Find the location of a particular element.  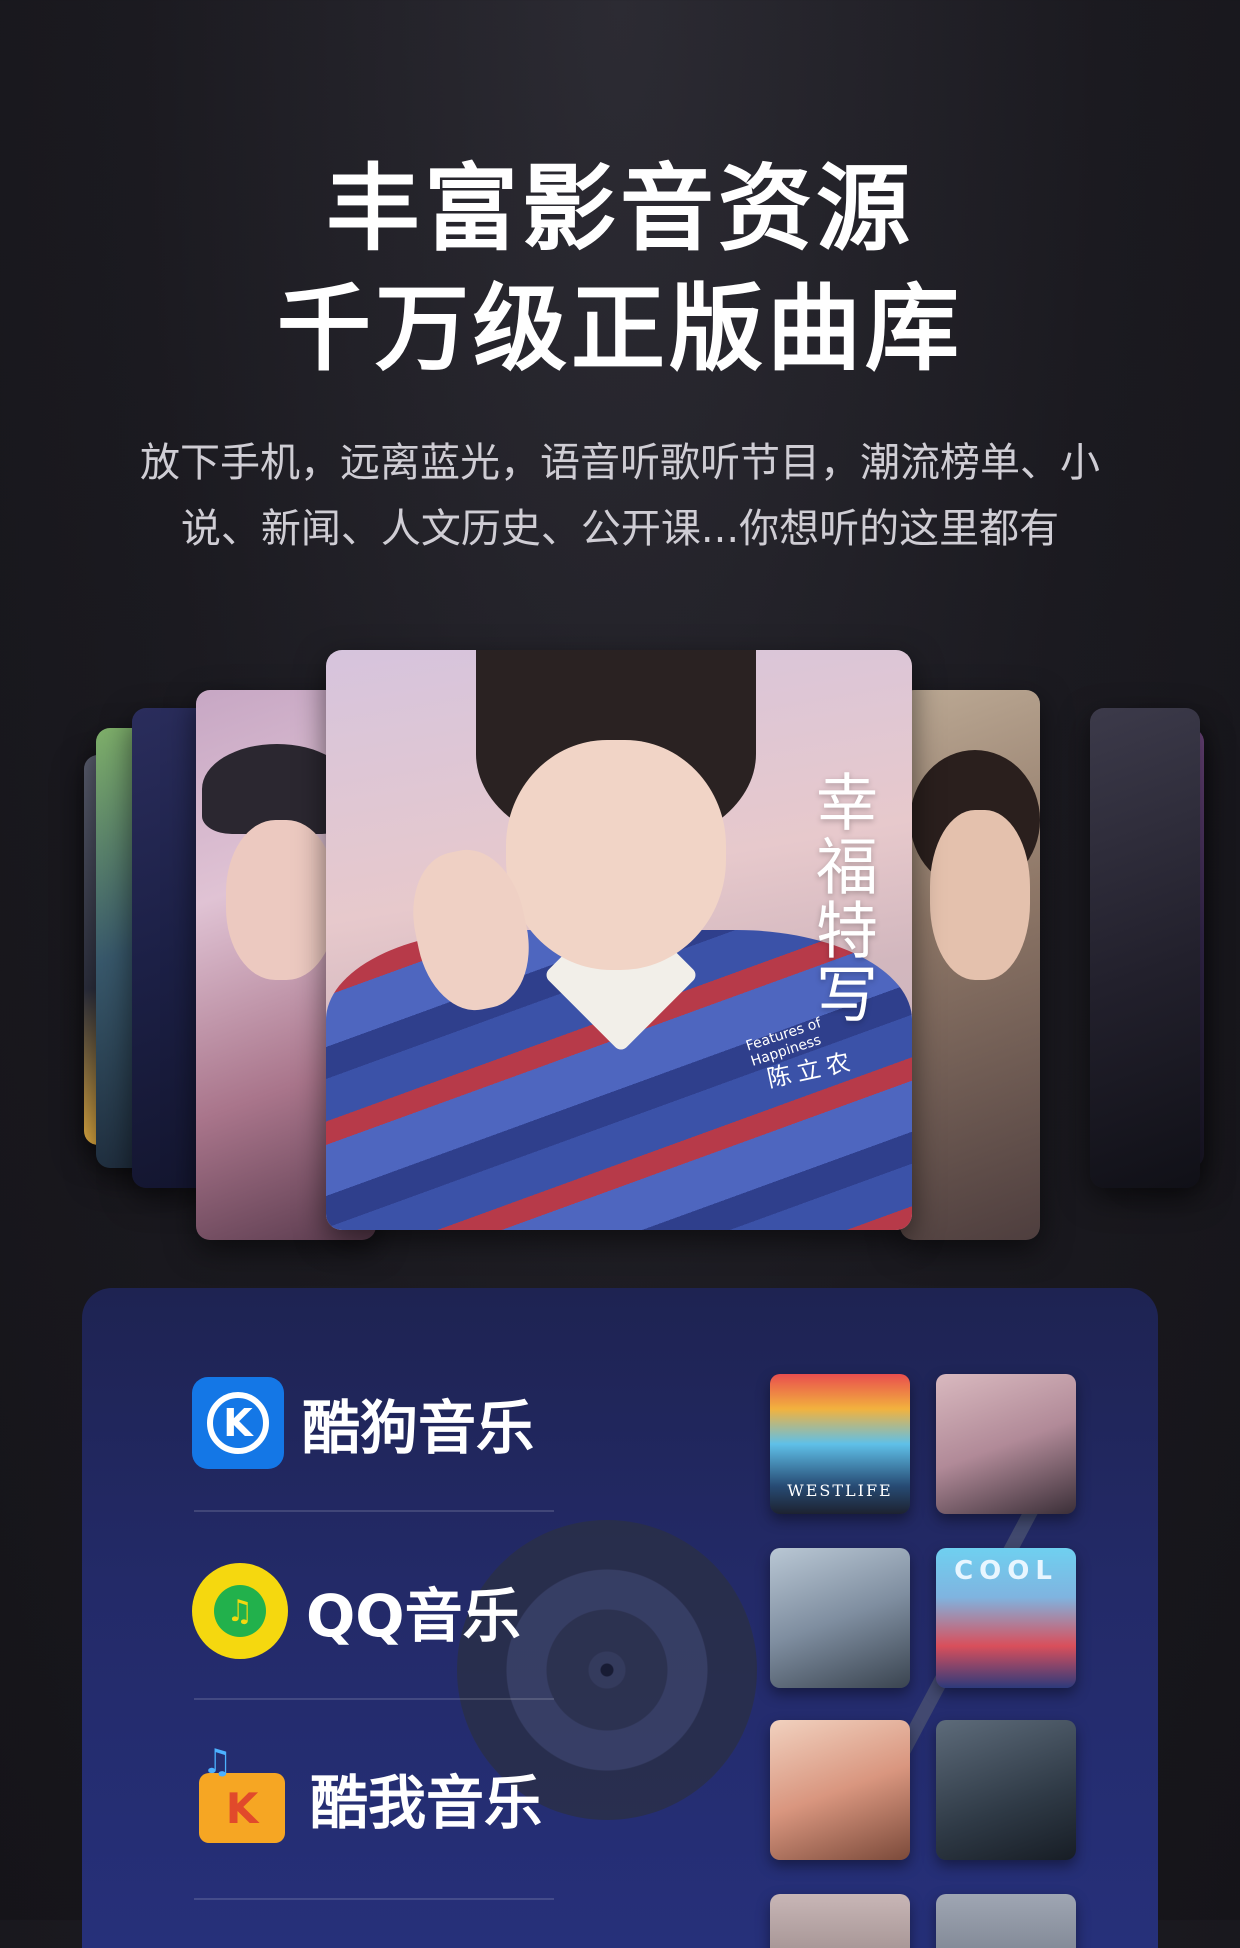

headline-line-1: 丰富影音资源 is located at coordinates (619, 209).